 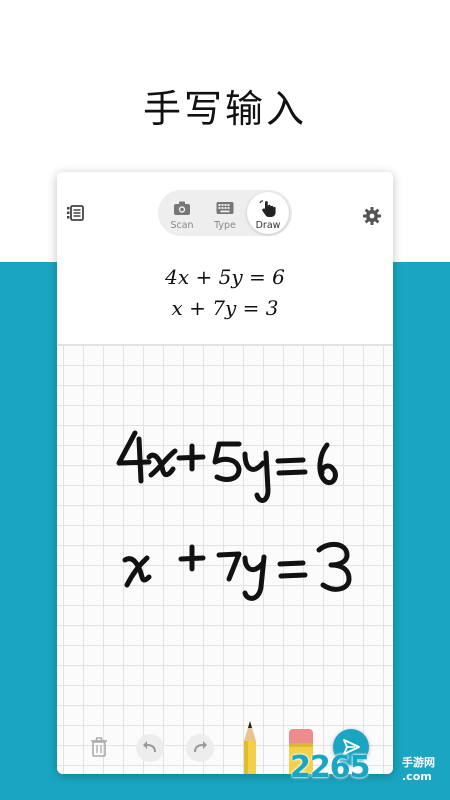 I want to click on equation-line-1: 4x + 5y = 6, so click(x=225, y=277).